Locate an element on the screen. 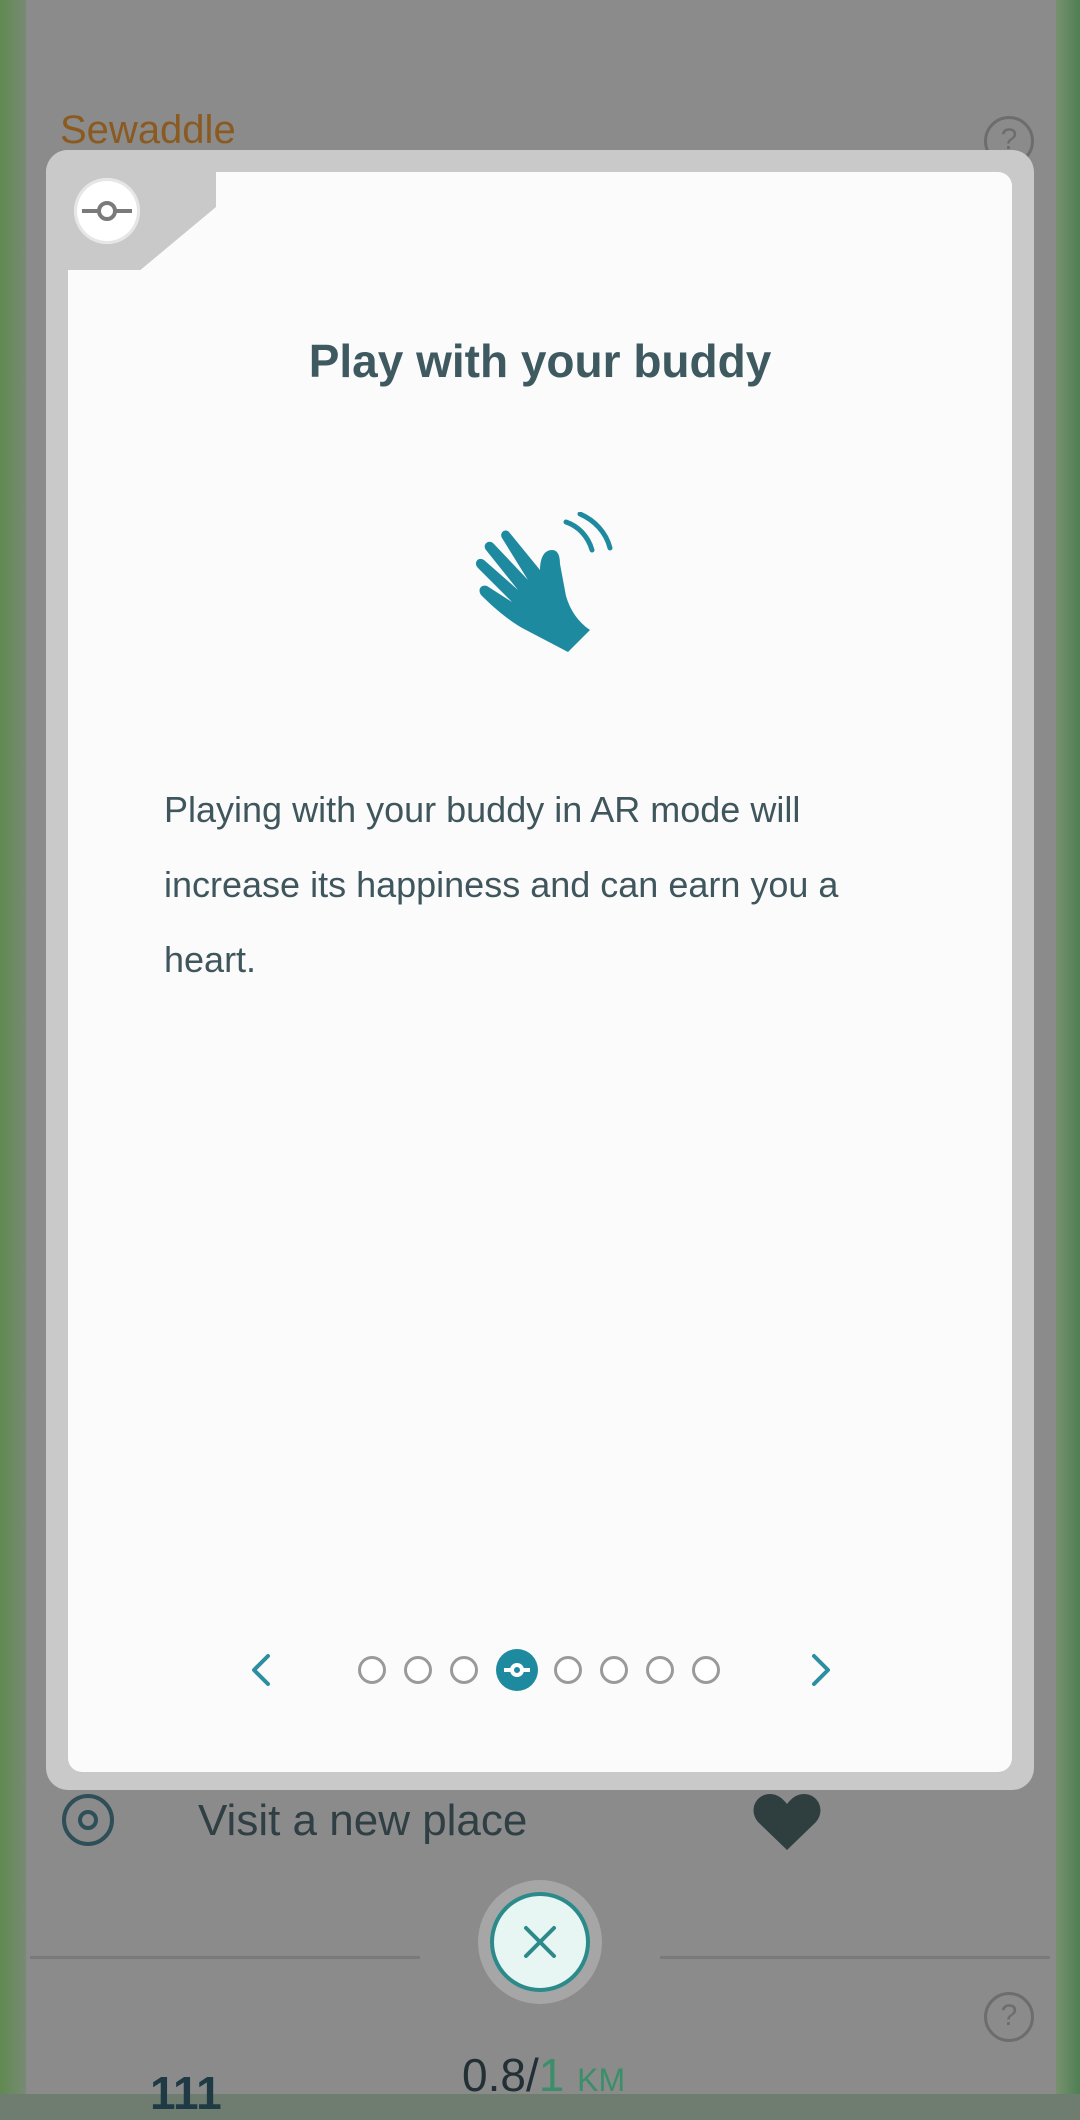  distance-unit: KM is located at coordinates (601, 2080).